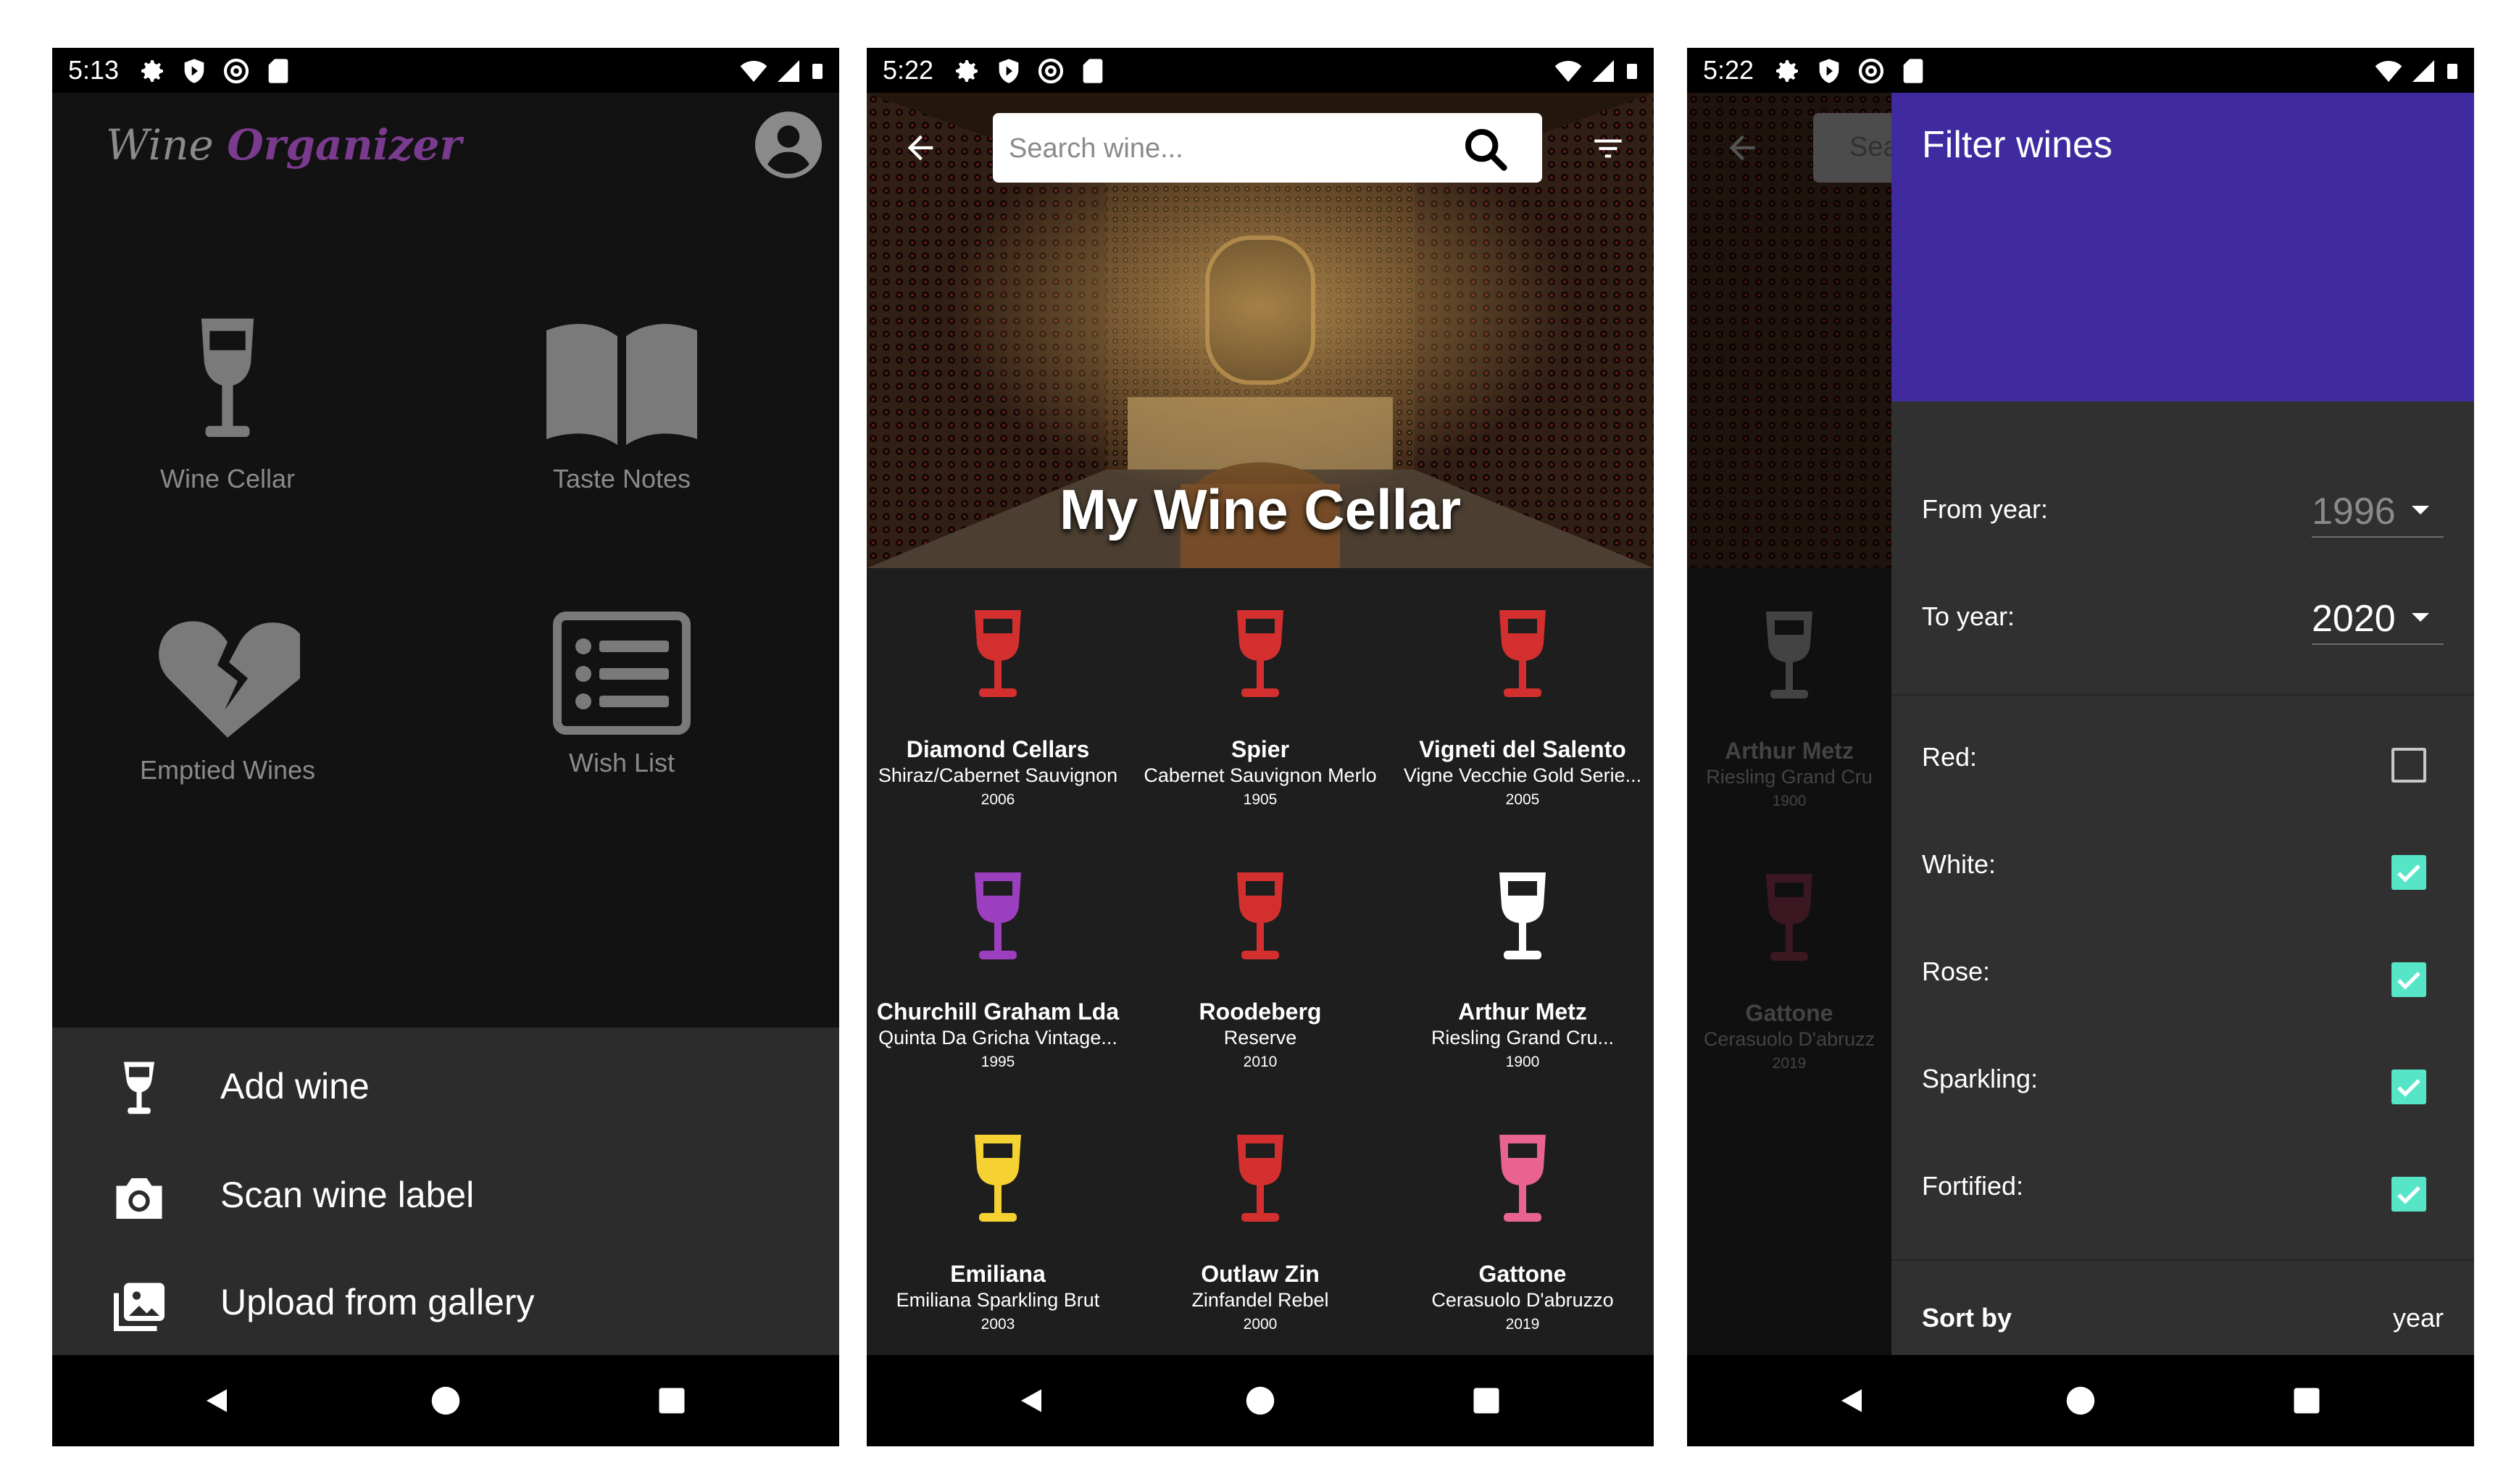  Describe the element at coordinates (1568, 71) in the screenshot. I see `wifi-icon` at that location.